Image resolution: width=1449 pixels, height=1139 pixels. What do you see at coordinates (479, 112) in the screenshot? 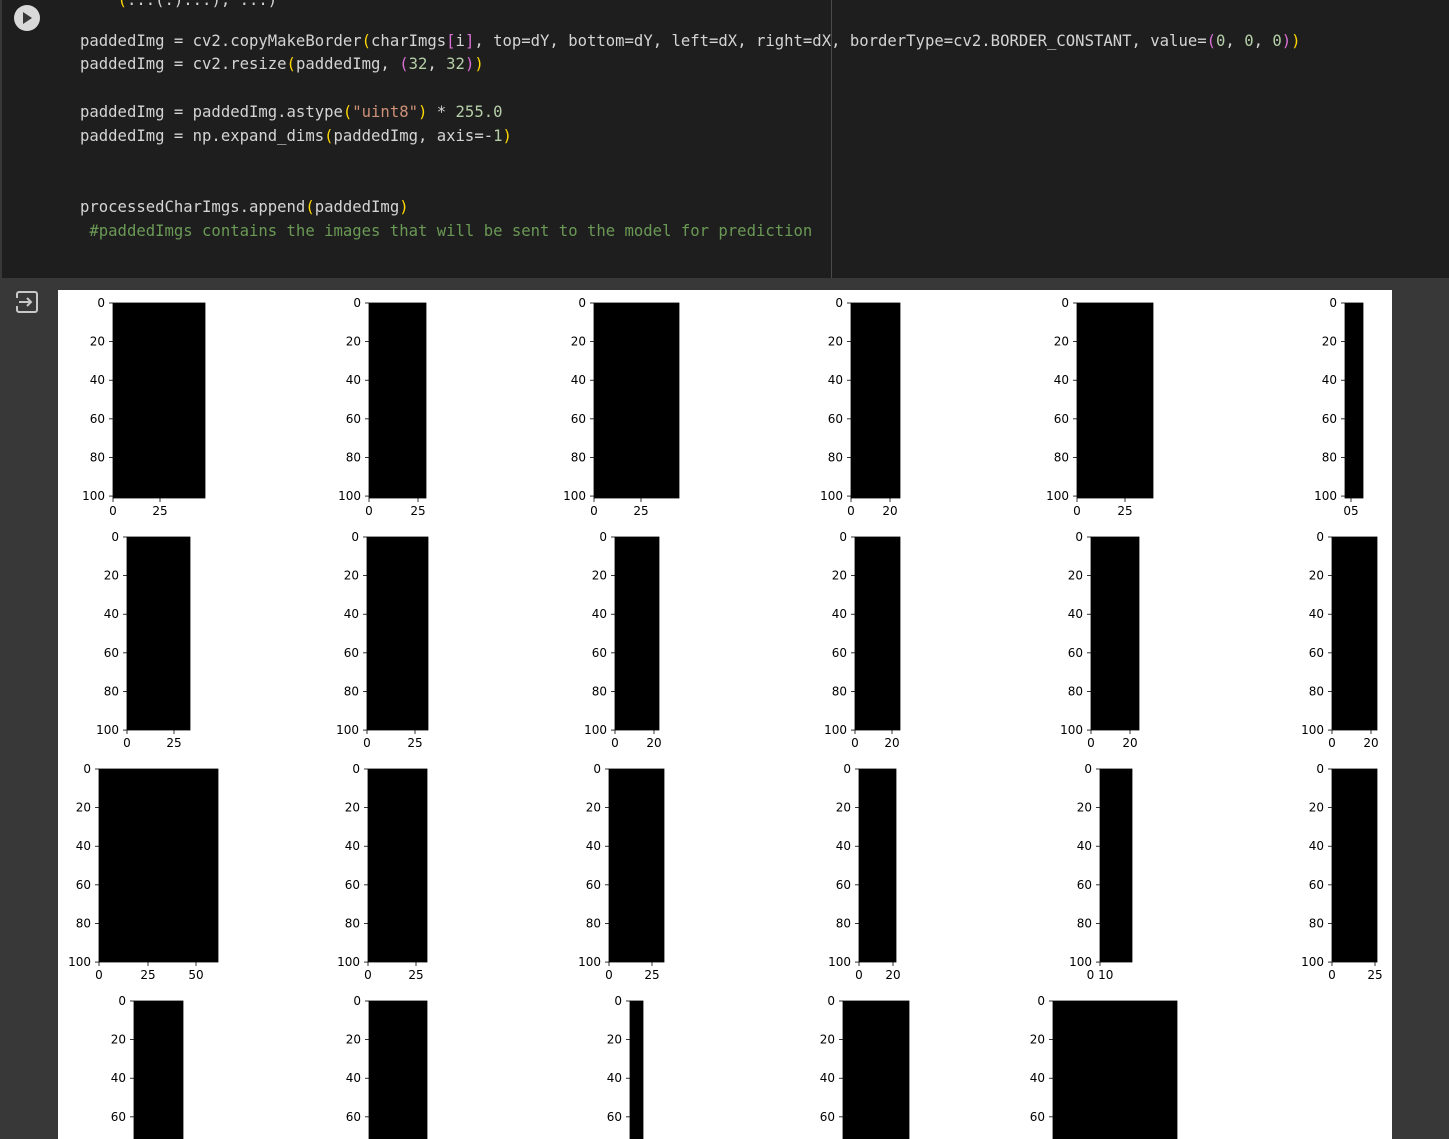
I see `code-token: 255.0` at bounding box center [479, 112].